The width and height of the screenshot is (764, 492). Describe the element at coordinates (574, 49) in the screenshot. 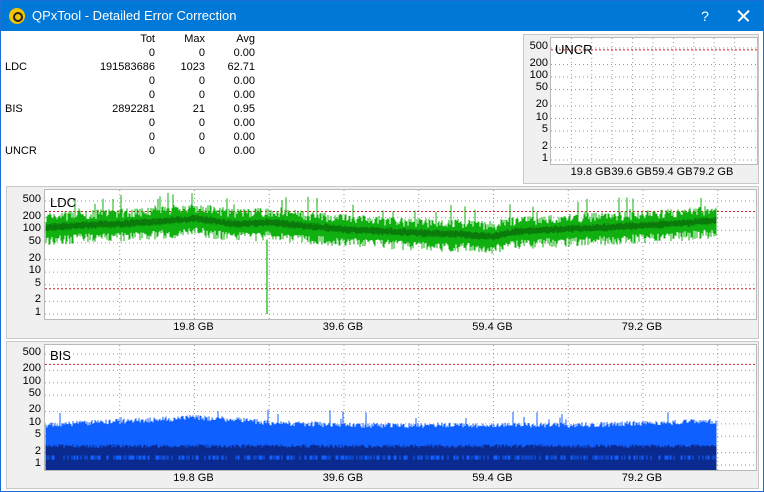

I see `uncr-chart-title: UNCR` at that location.